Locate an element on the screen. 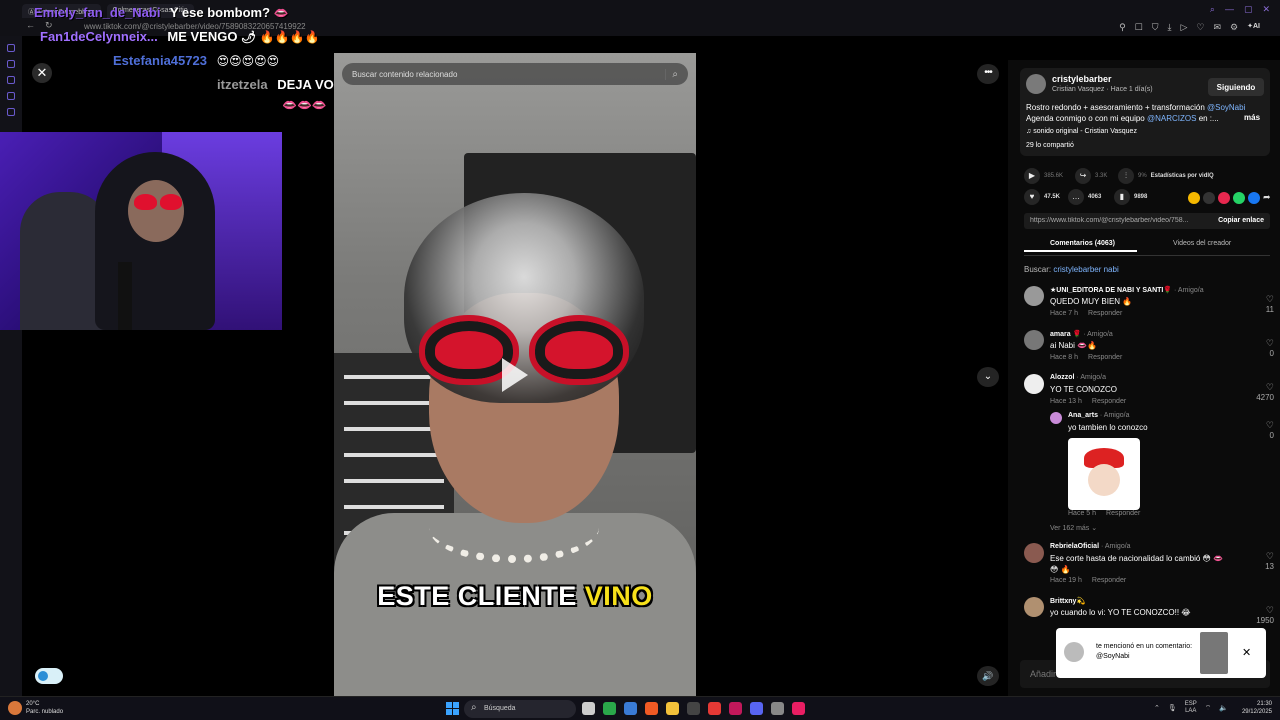 The image size is (1280, 720). back-icon: ← is located at coordinates (30, 25).